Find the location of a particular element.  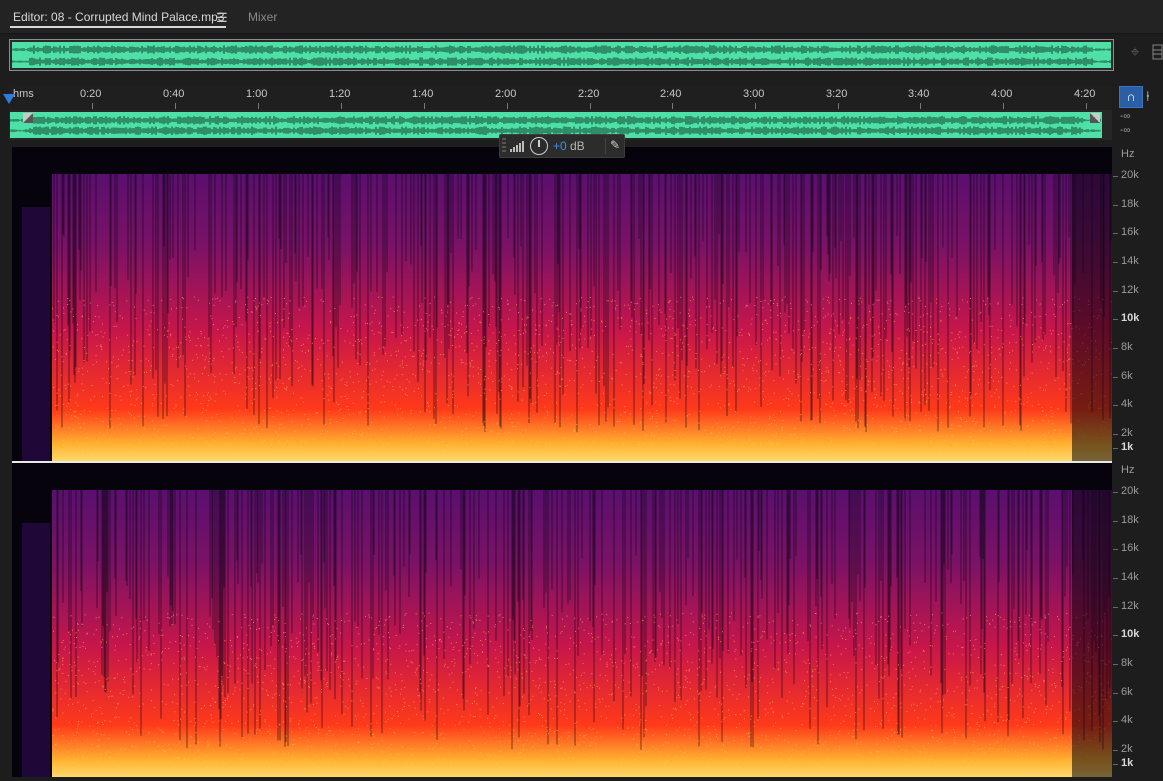

overview-navigator is located at coordinates (561, 55).